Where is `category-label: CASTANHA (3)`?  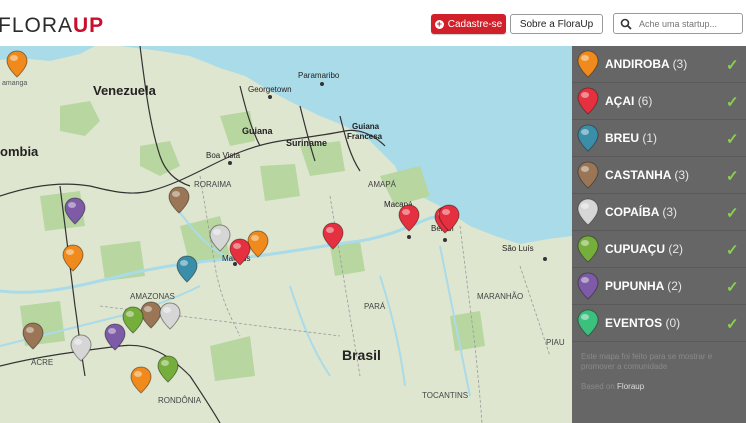 category-label: CASTANHA (3) is located at coordinates (647, 175).